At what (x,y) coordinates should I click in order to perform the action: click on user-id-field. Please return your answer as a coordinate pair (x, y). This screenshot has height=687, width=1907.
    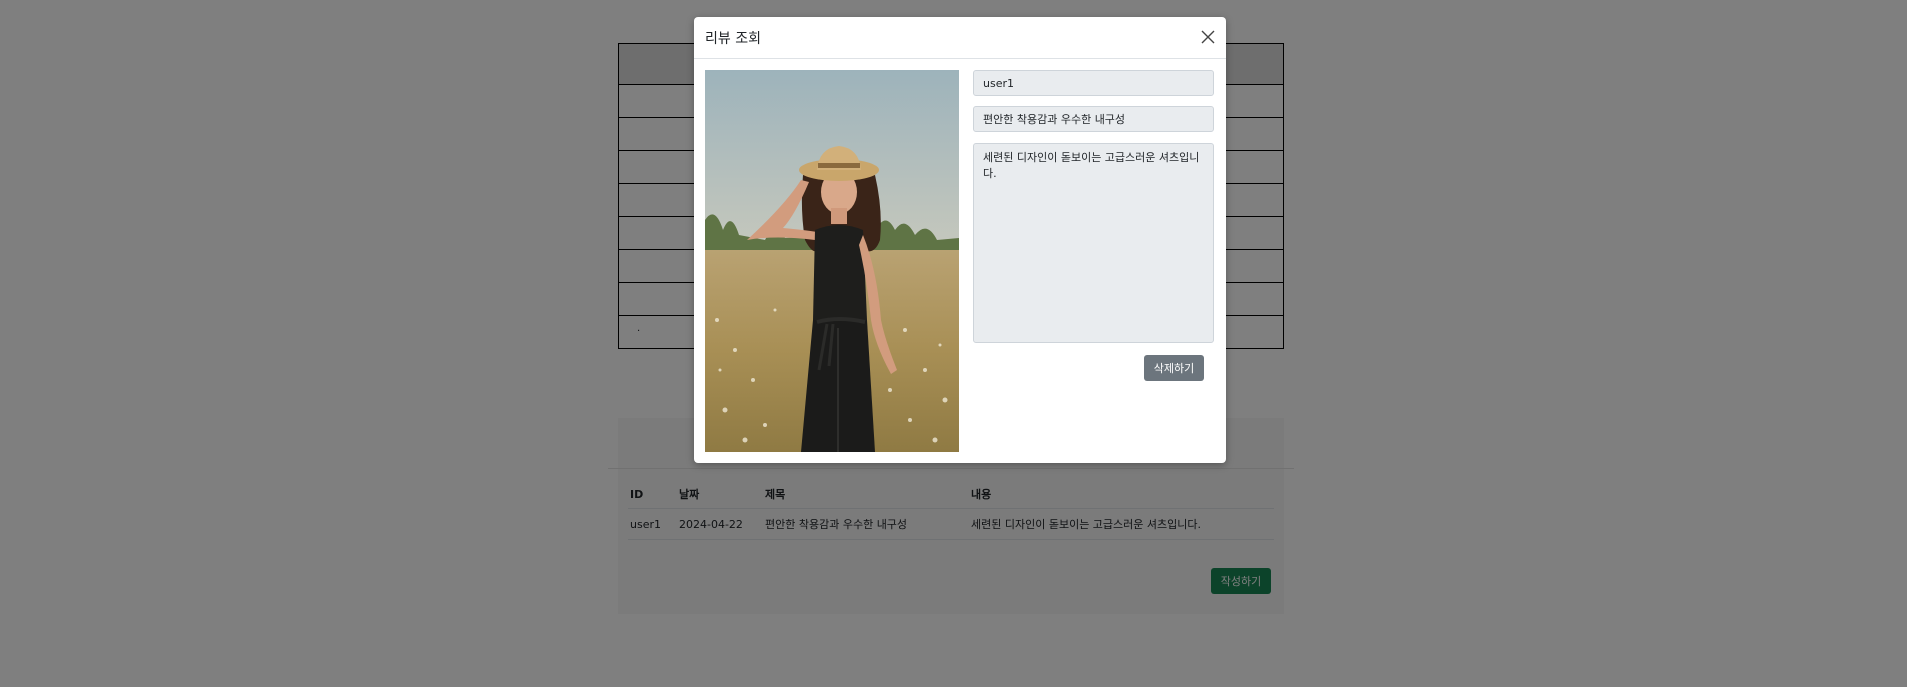
    Looking at the image, I should click on (1093, 83).